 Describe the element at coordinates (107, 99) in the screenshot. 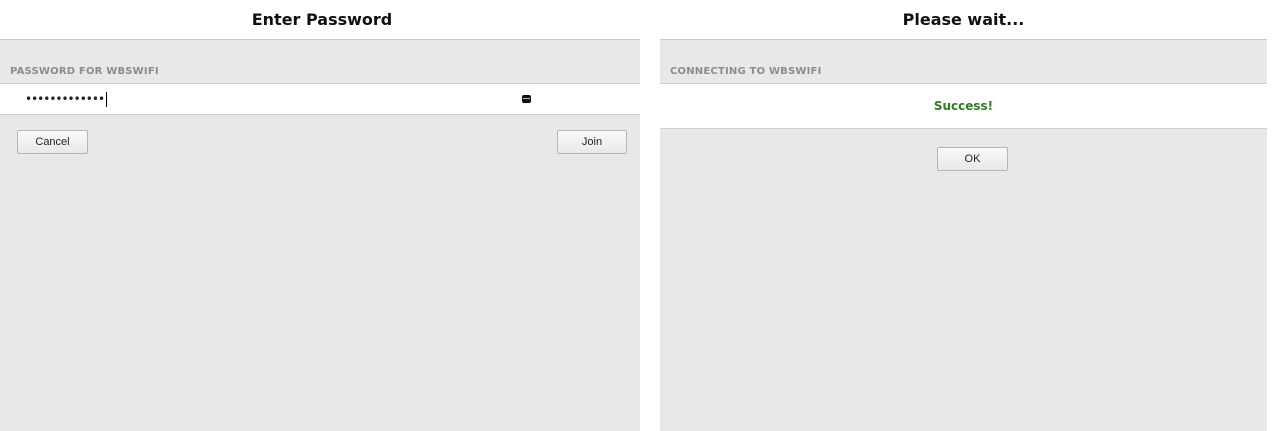

I see `text-caret` at that location.